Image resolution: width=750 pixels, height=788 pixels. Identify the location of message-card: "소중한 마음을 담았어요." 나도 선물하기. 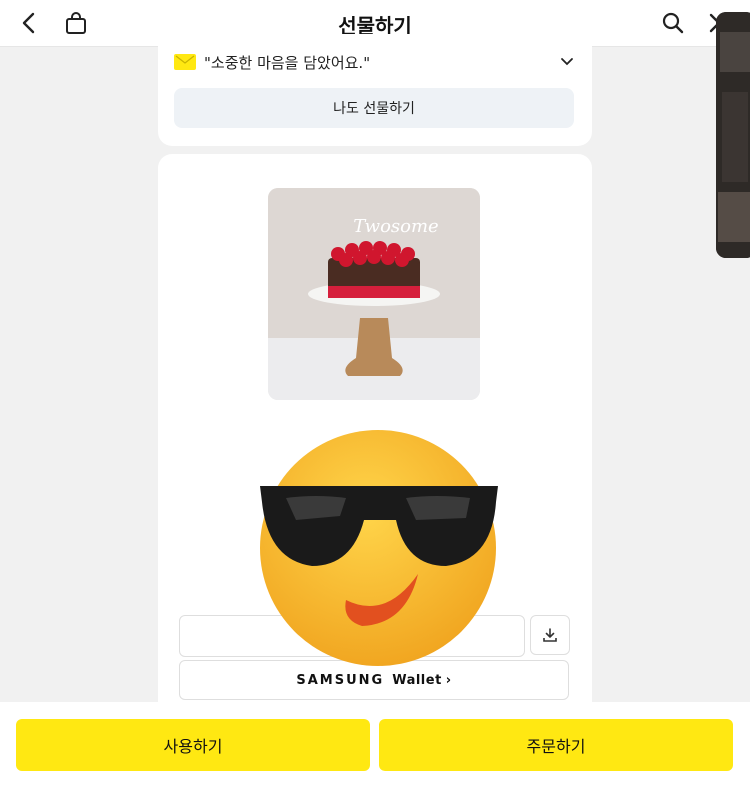
(375, 90).